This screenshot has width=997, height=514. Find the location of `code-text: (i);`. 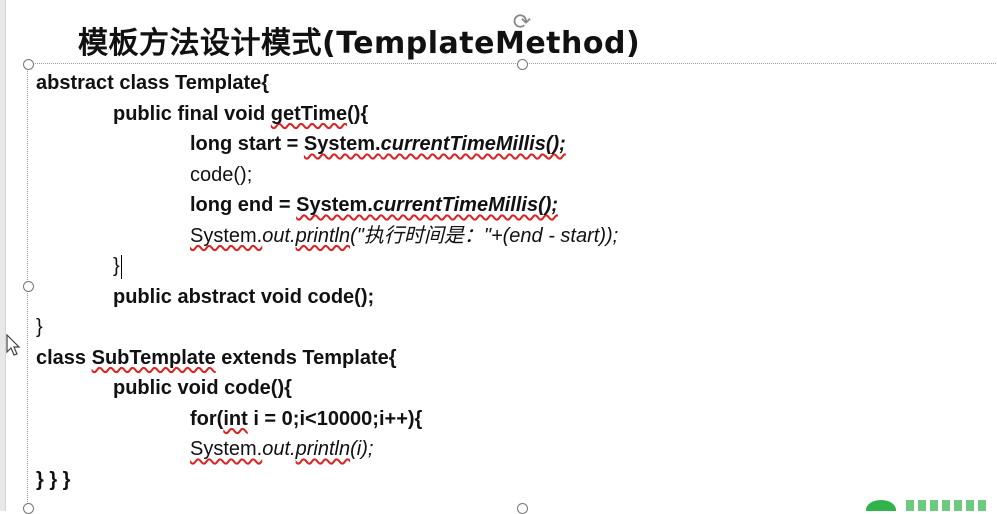

code-text: (i); is located at coordinates (362, 449).